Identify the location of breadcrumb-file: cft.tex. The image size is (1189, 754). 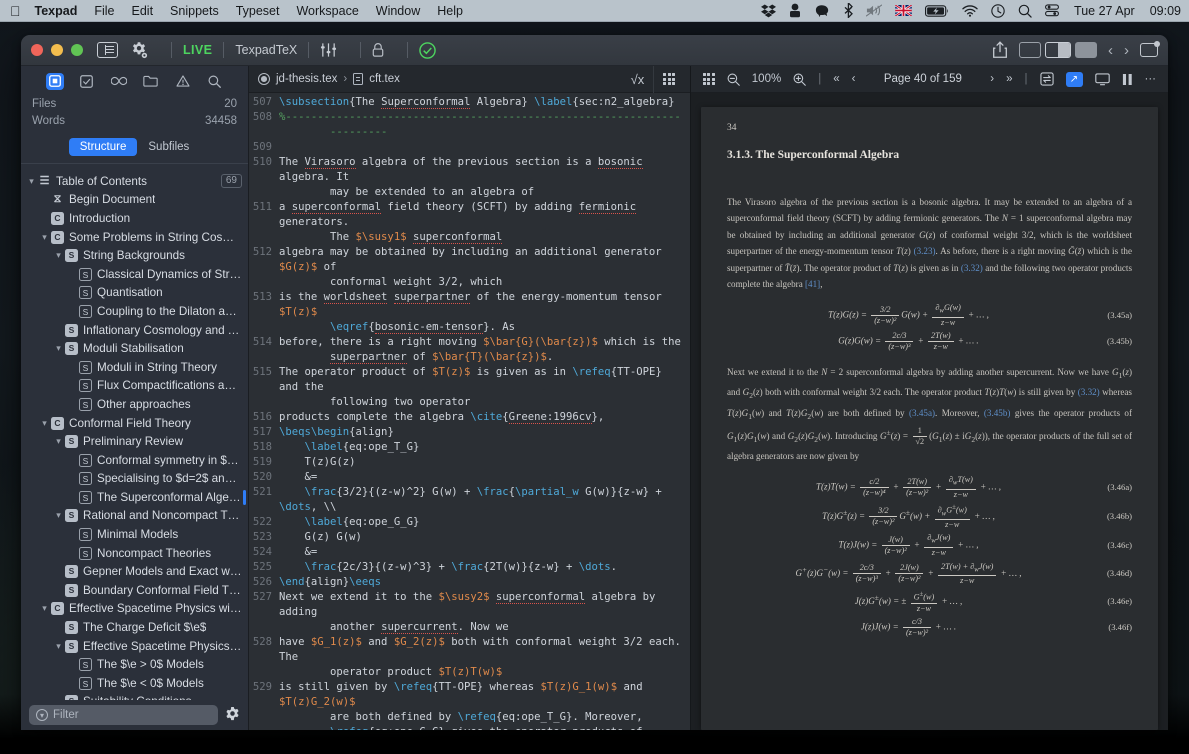
(384, 79).